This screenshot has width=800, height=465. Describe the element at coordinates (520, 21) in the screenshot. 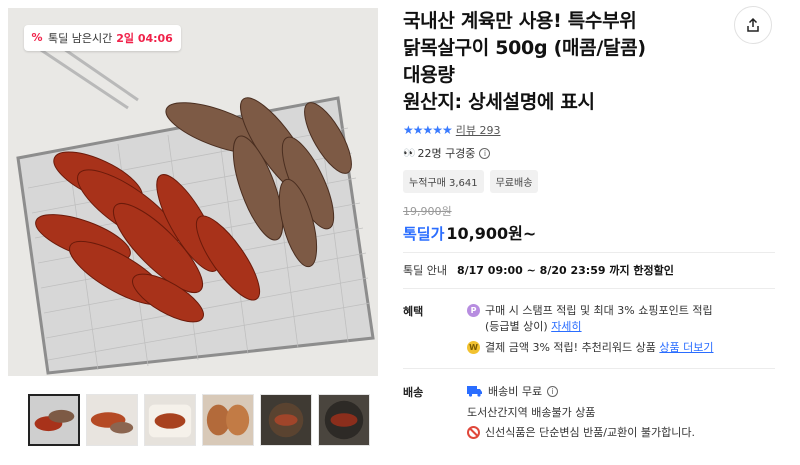

I see `title-line: 국내산 계육만 사용! 특수부위` at that location.